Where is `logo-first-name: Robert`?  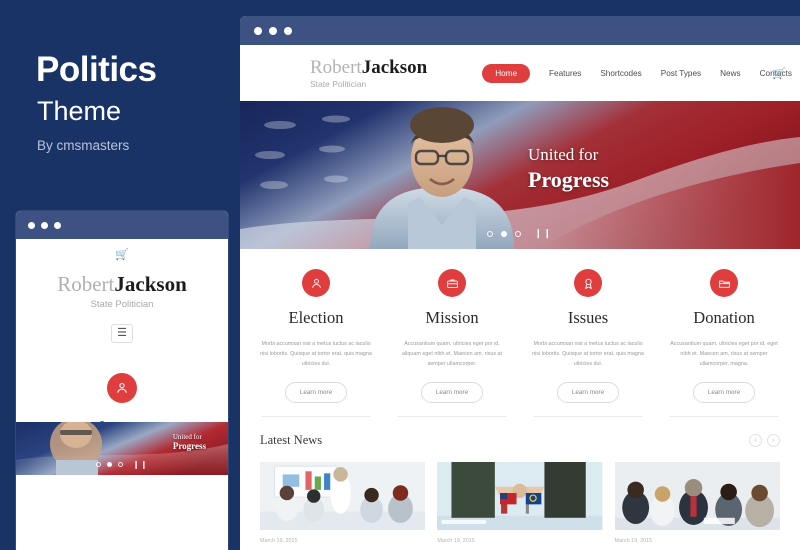 logo-first-name: Robert is located at coordinates (336, 67).